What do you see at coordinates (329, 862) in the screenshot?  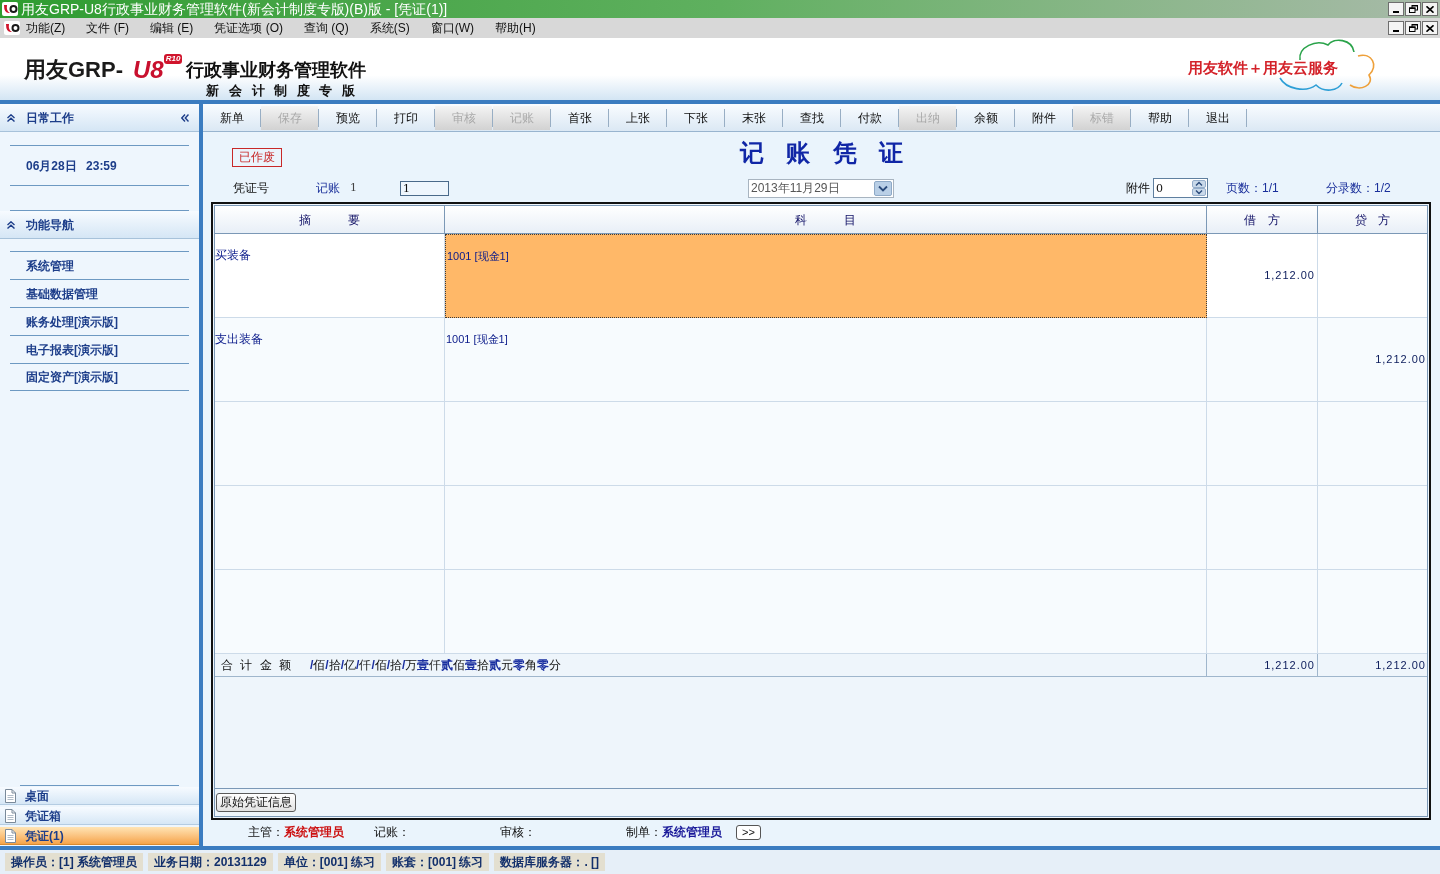 I see `status-field: 单位：[001] 练习` at bounding box center [329, 862].